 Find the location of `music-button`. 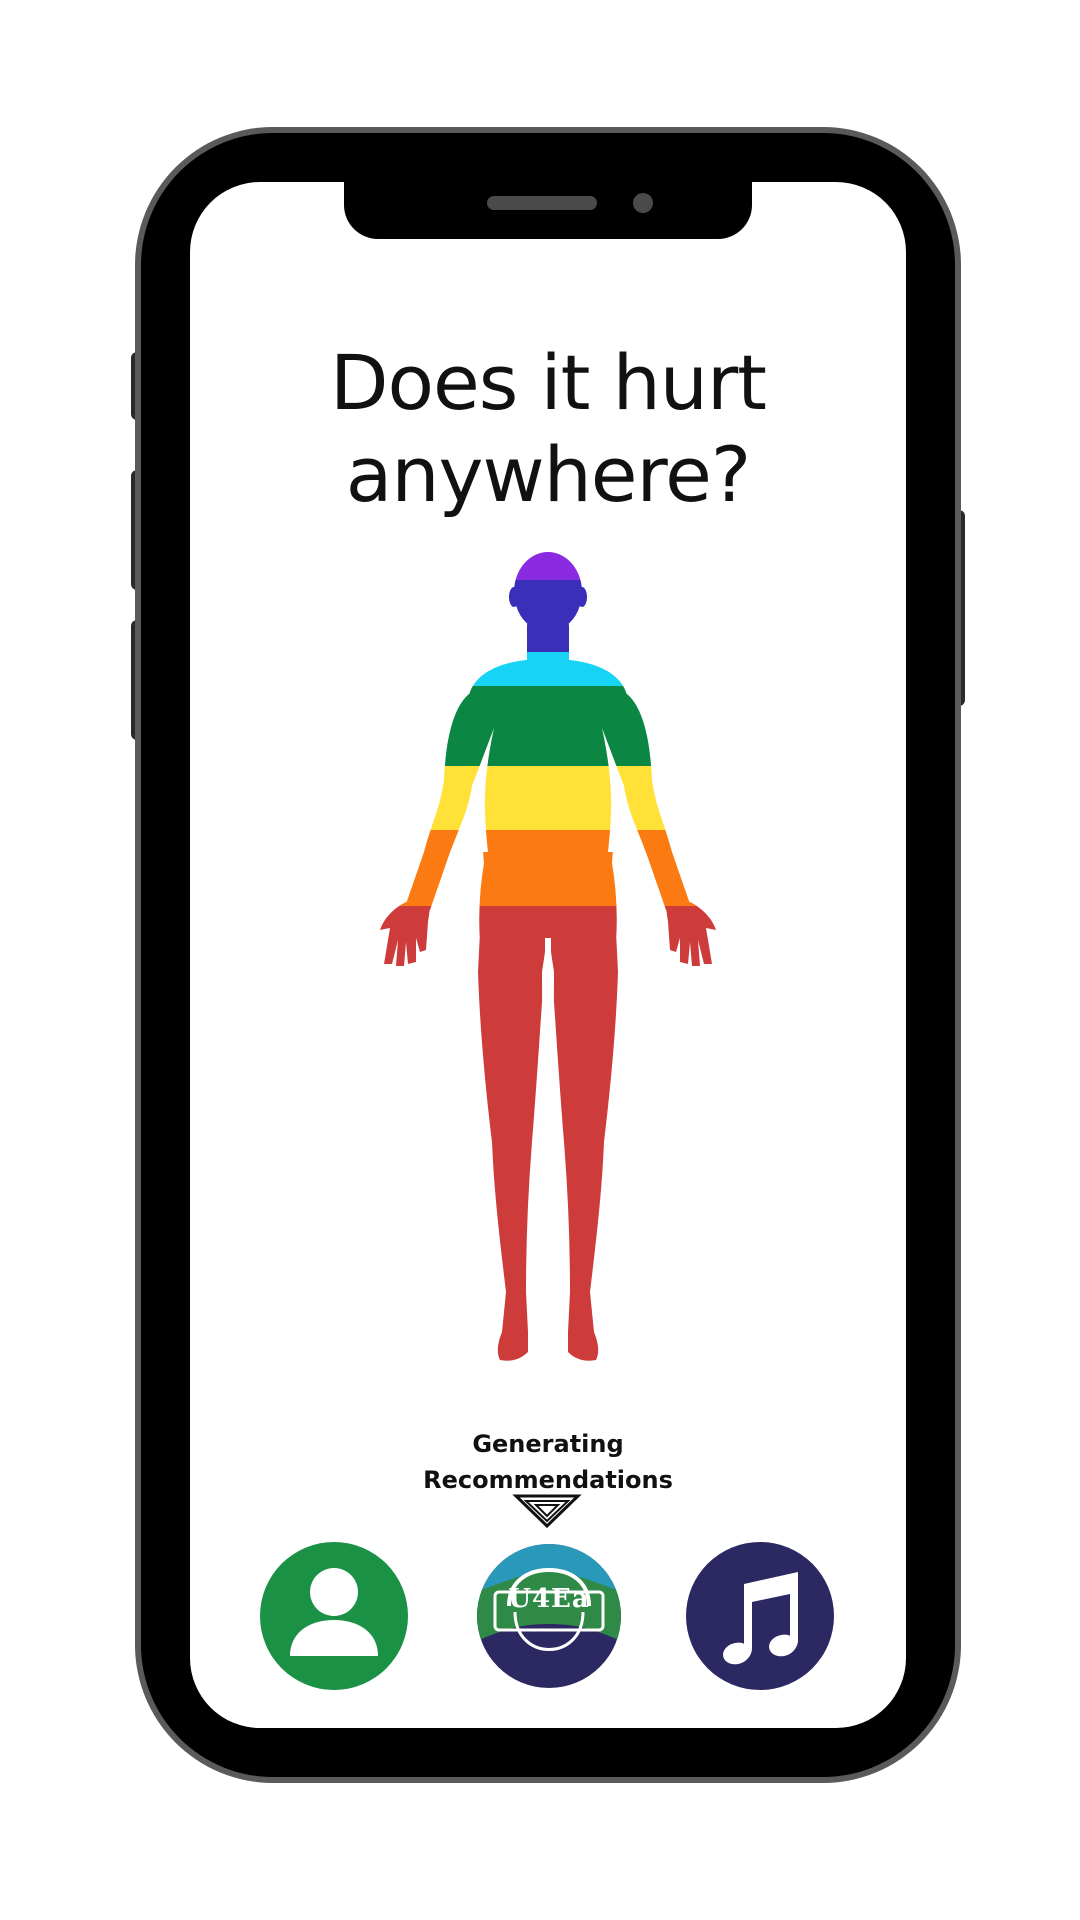

music-button is located at coordinates (760, 1616).